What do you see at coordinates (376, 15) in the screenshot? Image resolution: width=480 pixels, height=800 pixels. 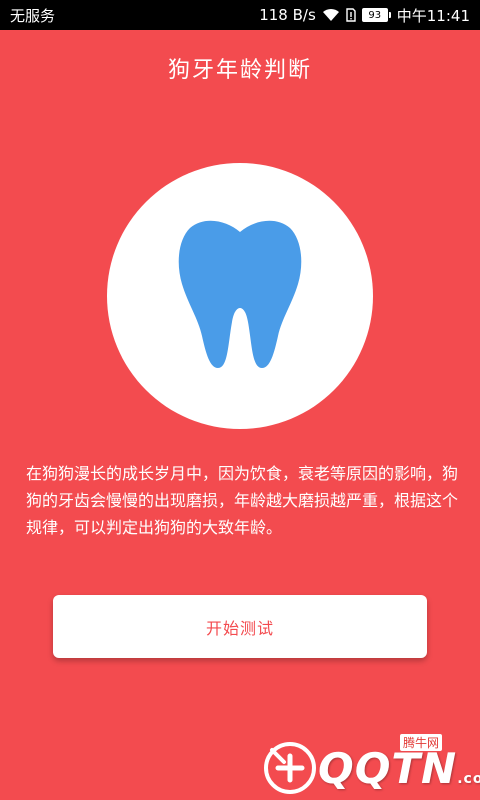 I see `battery-icon: 93` at bounding box center [376, 15].